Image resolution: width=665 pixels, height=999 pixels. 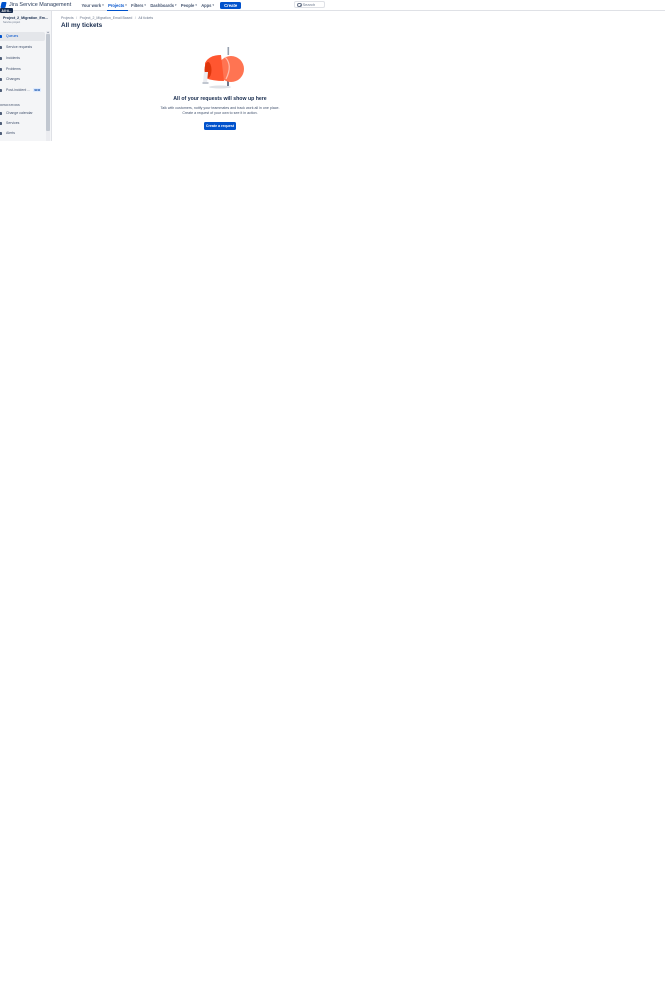 I want to click on sidebar-item-alerts: Alerts, so click(x=22, y=133).